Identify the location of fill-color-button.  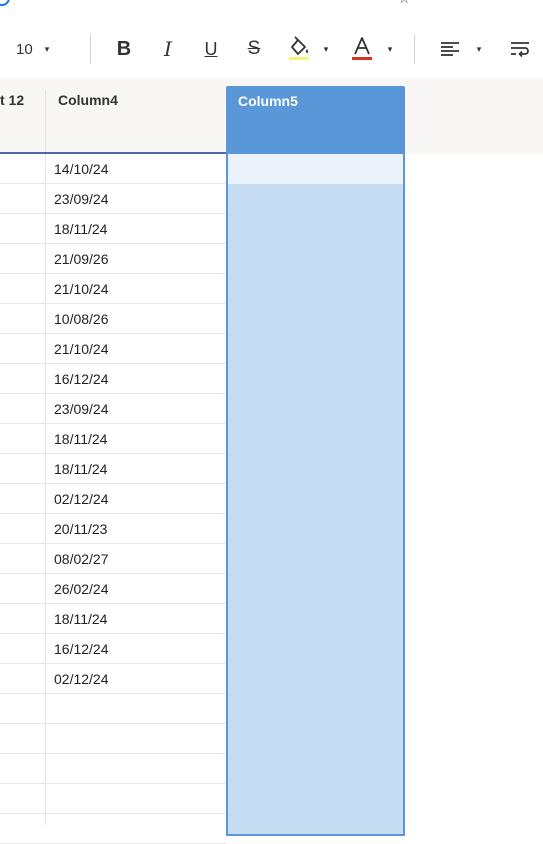
(299, 49).